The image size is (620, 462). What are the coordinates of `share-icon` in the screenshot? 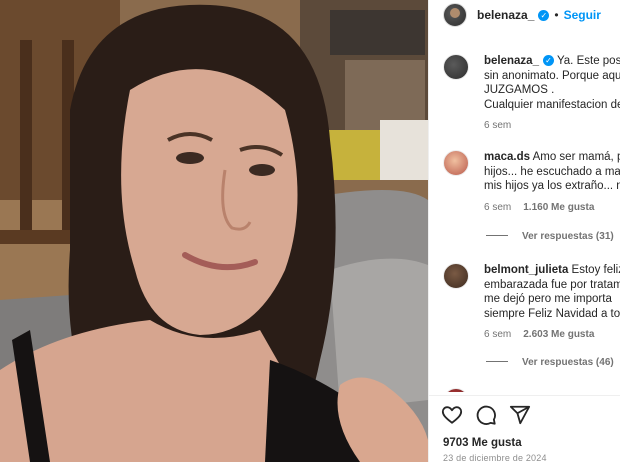 It's located at (520, 415).